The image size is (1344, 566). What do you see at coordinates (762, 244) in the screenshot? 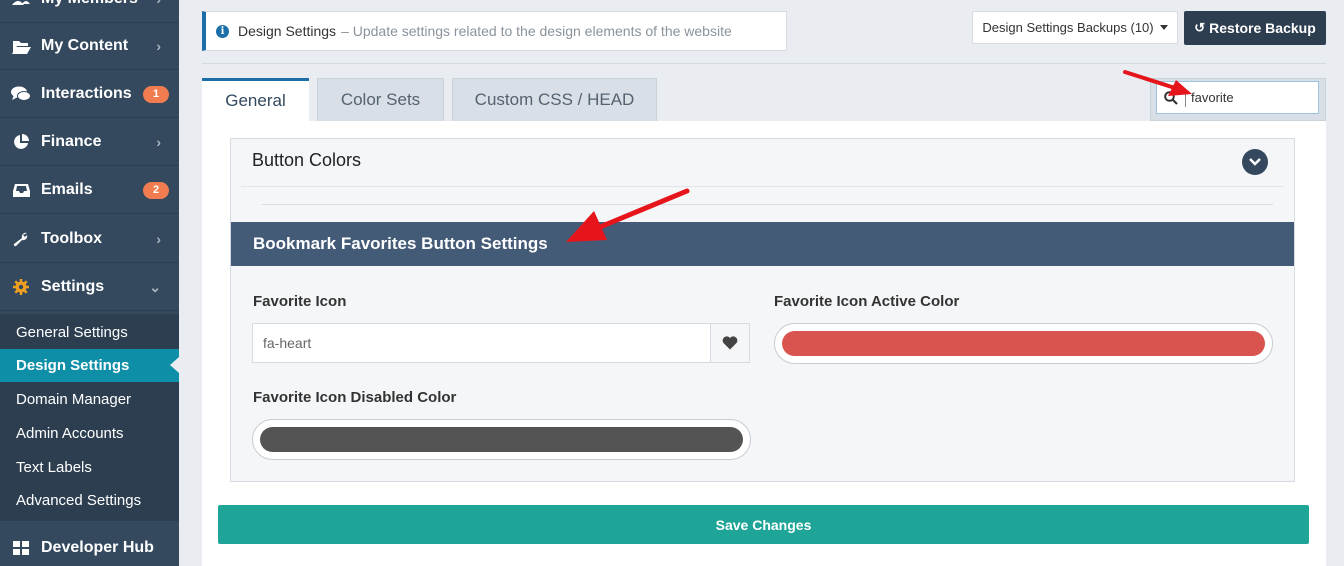
I see `subsection-header: Bookmark Favorites Button Settings` at bounding box center [762, 244].